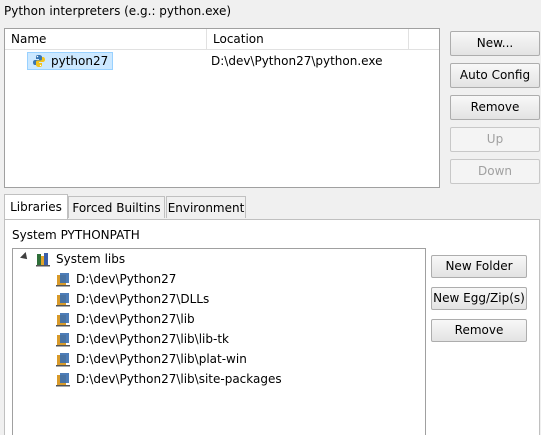 The height and width of the screenshot is (435, 541). I want to click on column-header-filler, so click(424, 39).